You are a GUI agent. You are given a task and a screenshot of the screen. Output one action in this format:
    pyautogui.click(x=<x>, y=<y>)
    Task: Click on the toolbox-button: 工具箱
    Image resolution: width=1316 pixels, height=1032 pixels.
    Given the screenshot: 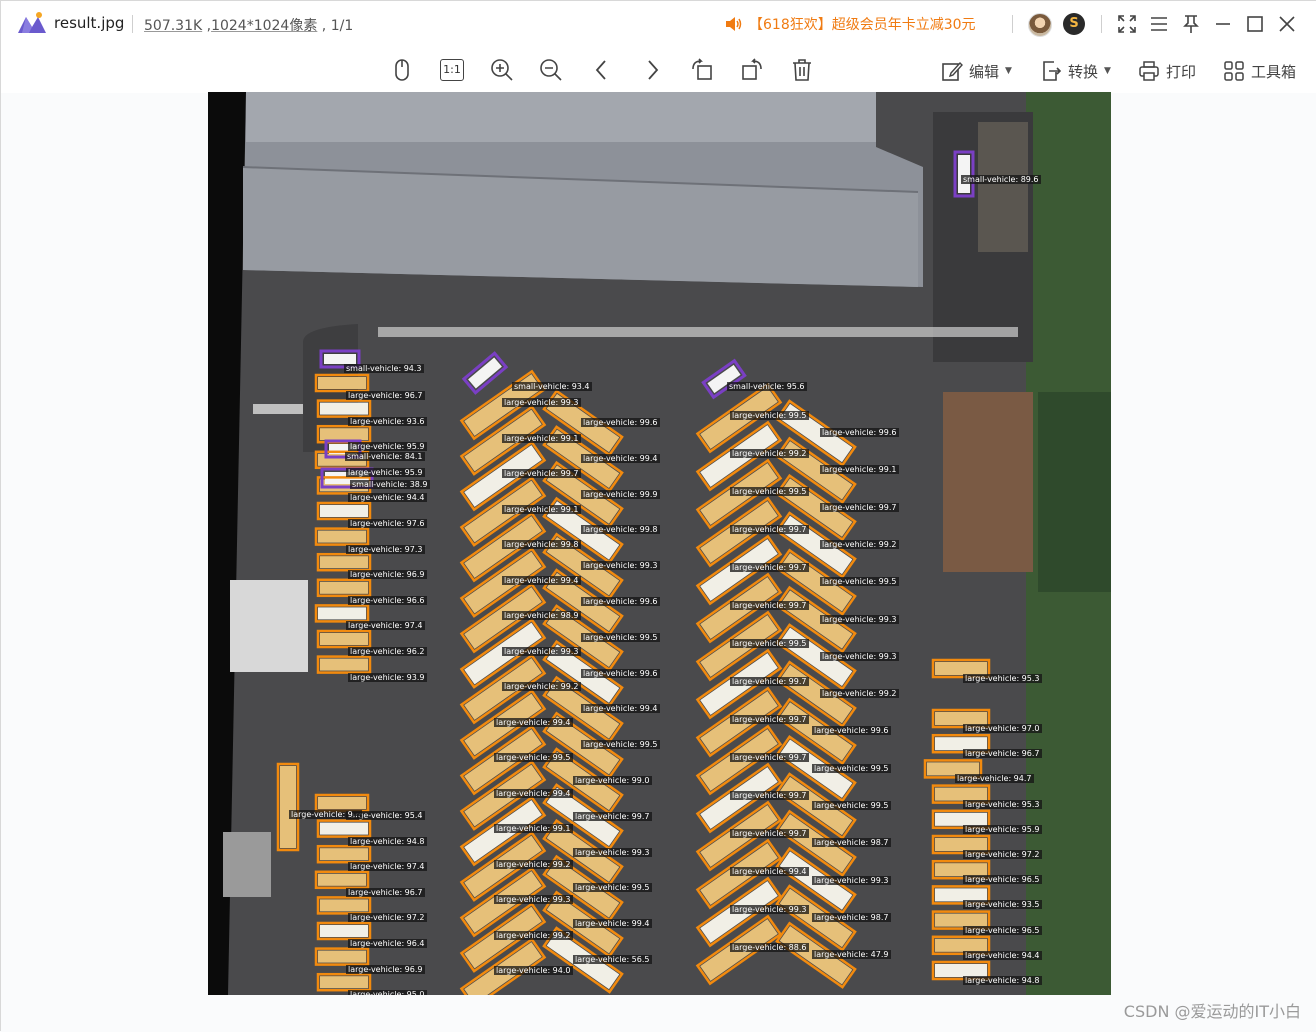 What is the action you would take?
    pyautogui.click(x=1259, y=71)
    